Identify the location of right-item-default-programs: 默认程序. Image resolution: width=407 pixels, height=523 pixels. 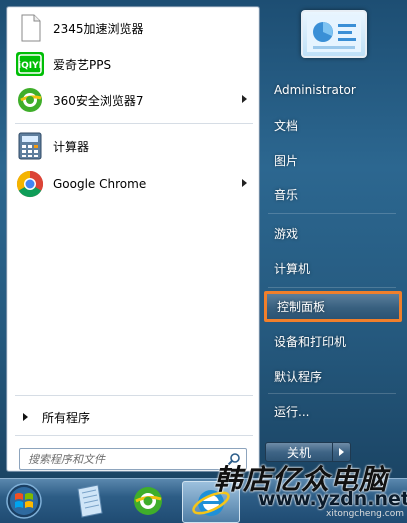
(333, 376).